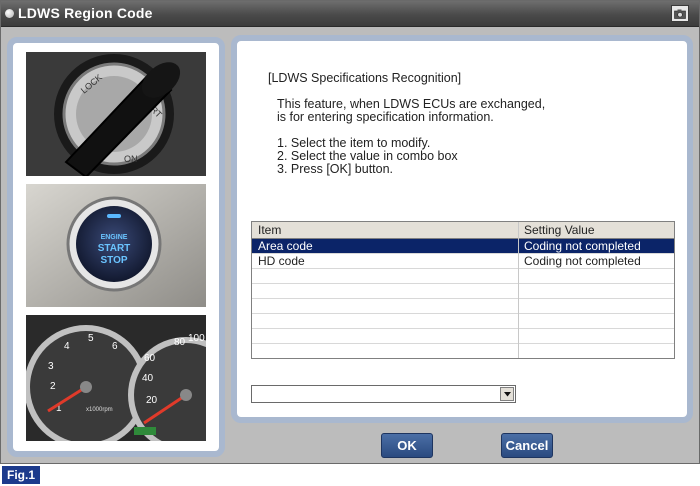  Describe the element at coordinates (53, 386) in the screenshot. I see `svg-text: 2` at that location.